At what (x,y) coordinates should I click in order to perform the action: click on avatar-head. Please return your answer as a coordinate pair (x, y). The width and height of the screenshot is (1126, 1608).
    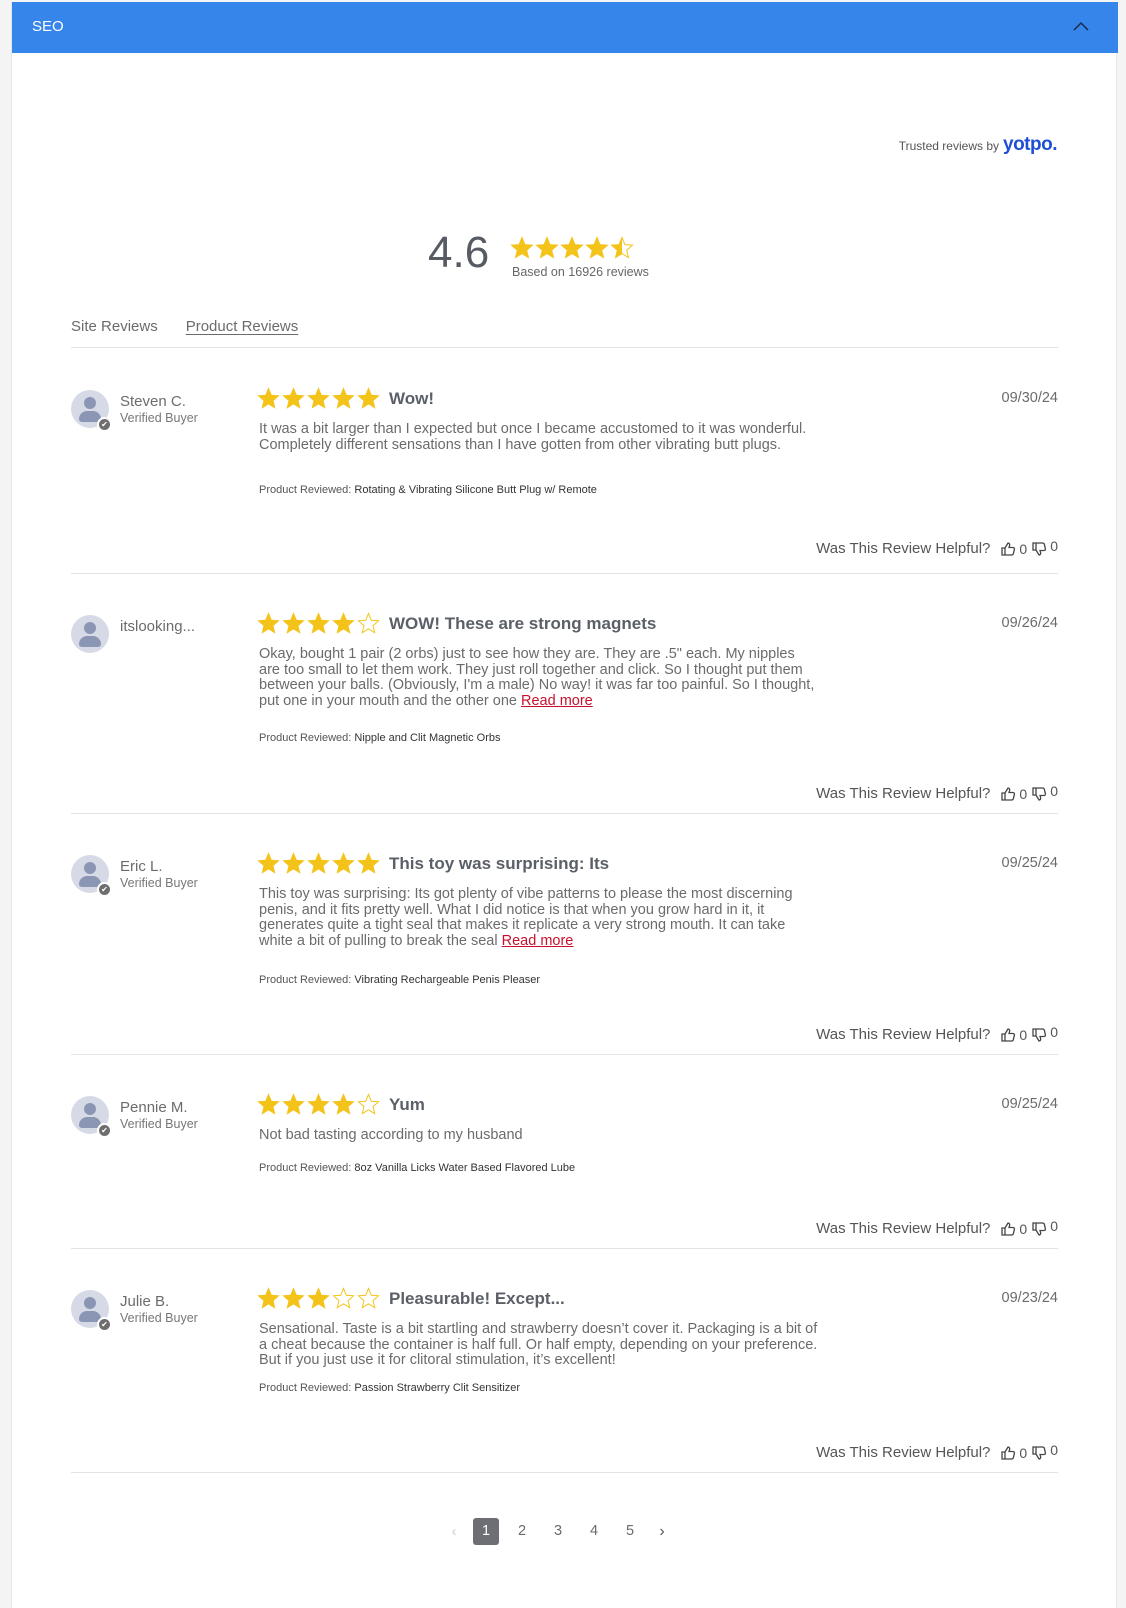
    Looking at the image, I should click on (90, 403).